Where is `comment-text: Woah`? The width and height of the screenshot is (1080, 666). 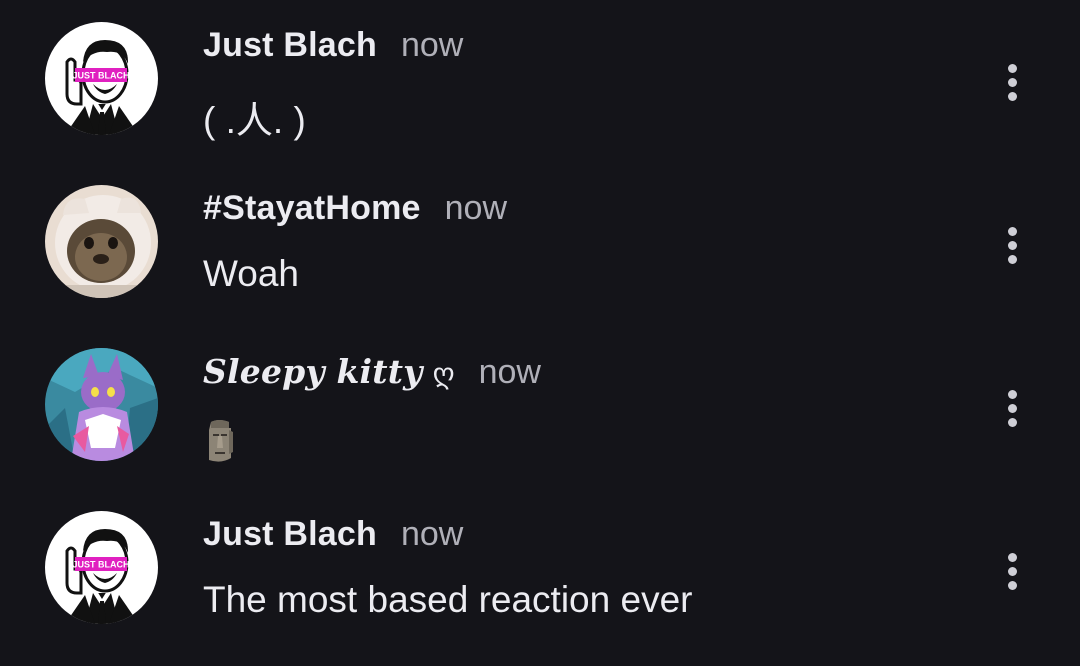 comment-text: Woah is located at coordinates (251, 273).